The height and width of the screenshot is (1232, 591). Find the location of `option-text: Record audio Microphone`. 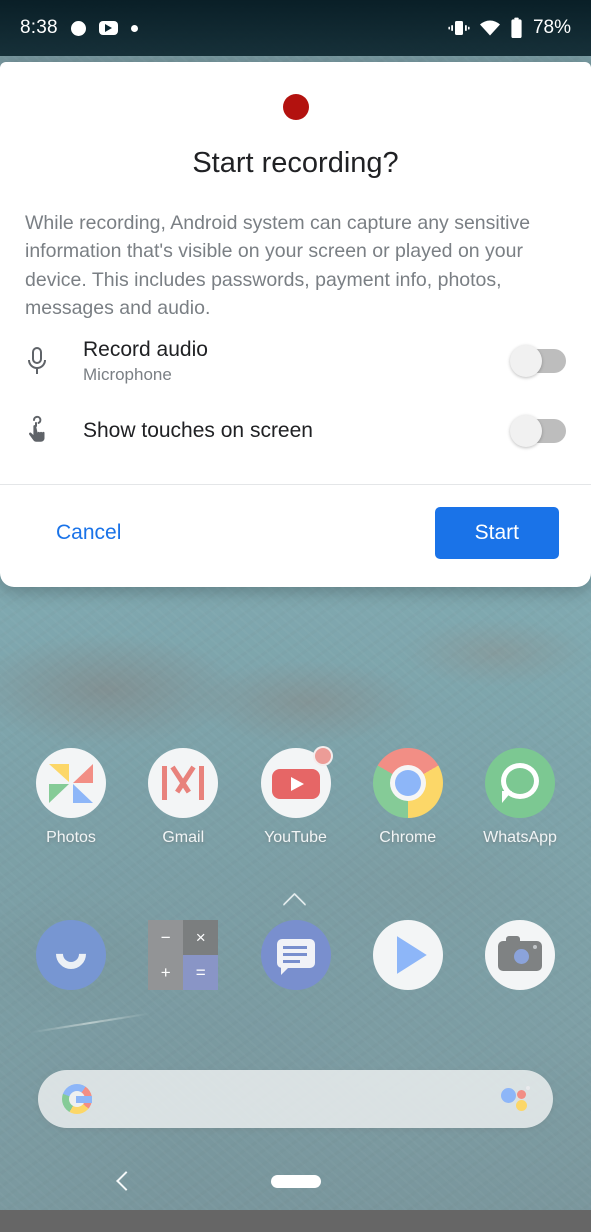

option-text: Record audio Microphone is located at coordinates (290, 361).